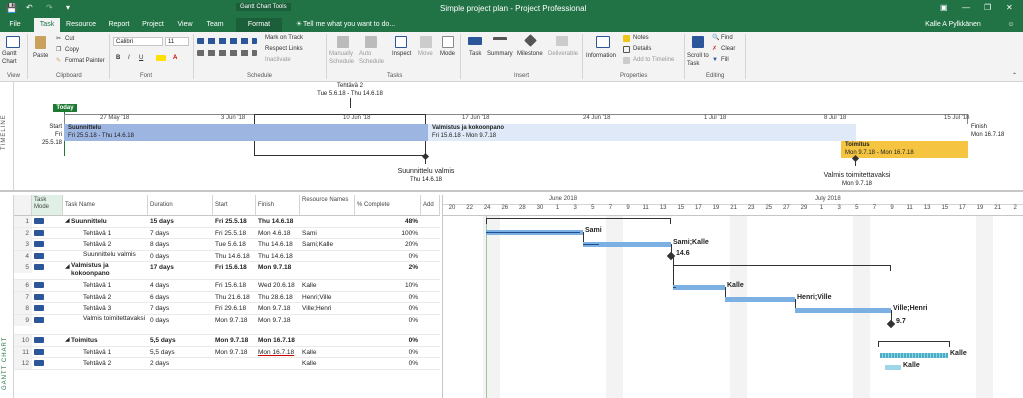 The height and width of the screenshot is (398, 1023). Describe the element at coordinates (110, 221) in the screenshot. I see `task-name-cell: Suunnittelu` at that location.